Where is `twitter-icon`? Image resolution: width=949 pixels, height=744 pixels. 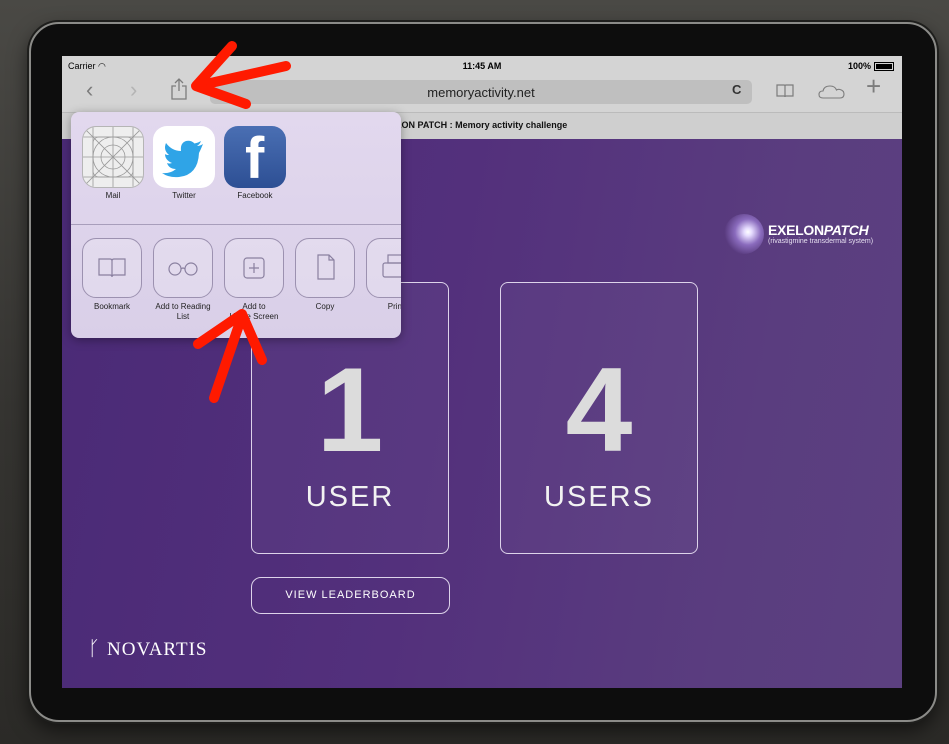 twitter-icon is located at coordinates (184, 157).